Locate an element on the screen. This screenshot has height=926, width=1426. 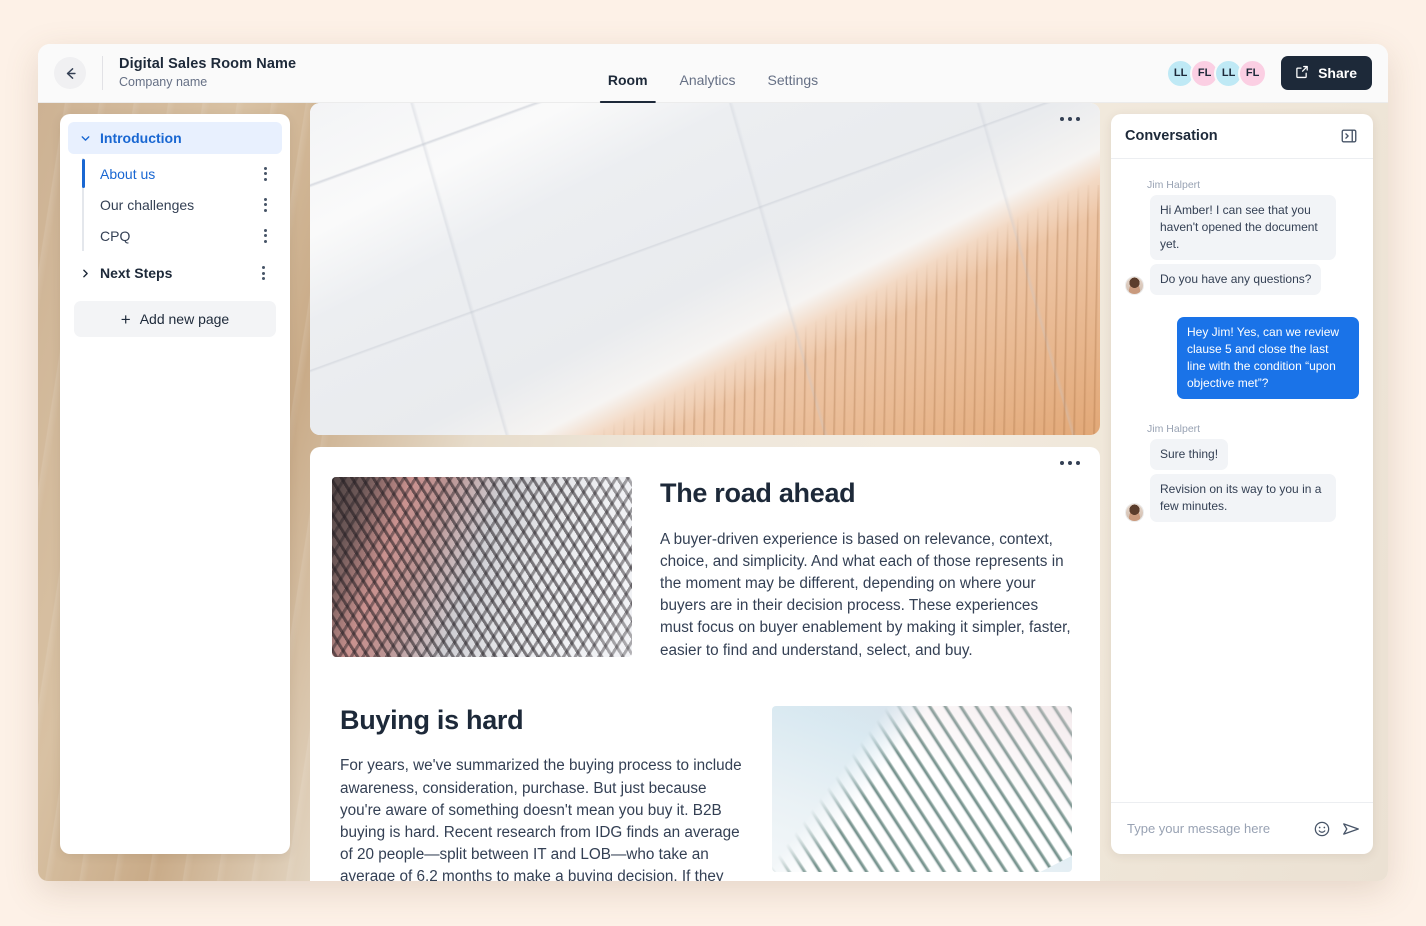
sidebar-section-label: Next Steps is located at coordinates (136, 273).